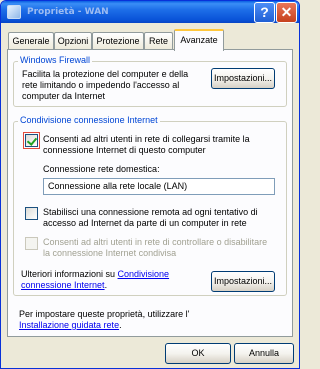 This screenshot has height=369, width=320. What do you see at coordinates (106, 285) in the screenshot?
I see `more-info-suffix: .` at bounding box center [106, 285].